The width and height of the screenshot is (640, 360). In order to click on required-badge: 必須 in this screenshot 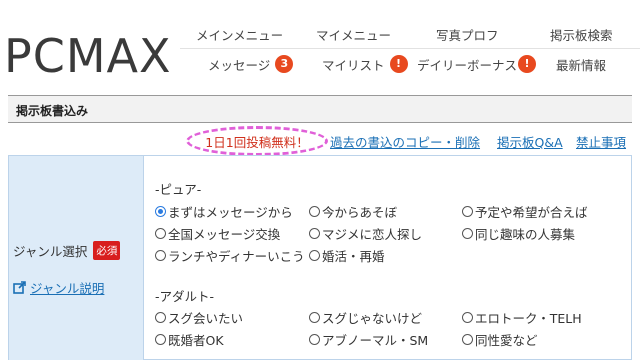, I will do `click(107, 250)`.